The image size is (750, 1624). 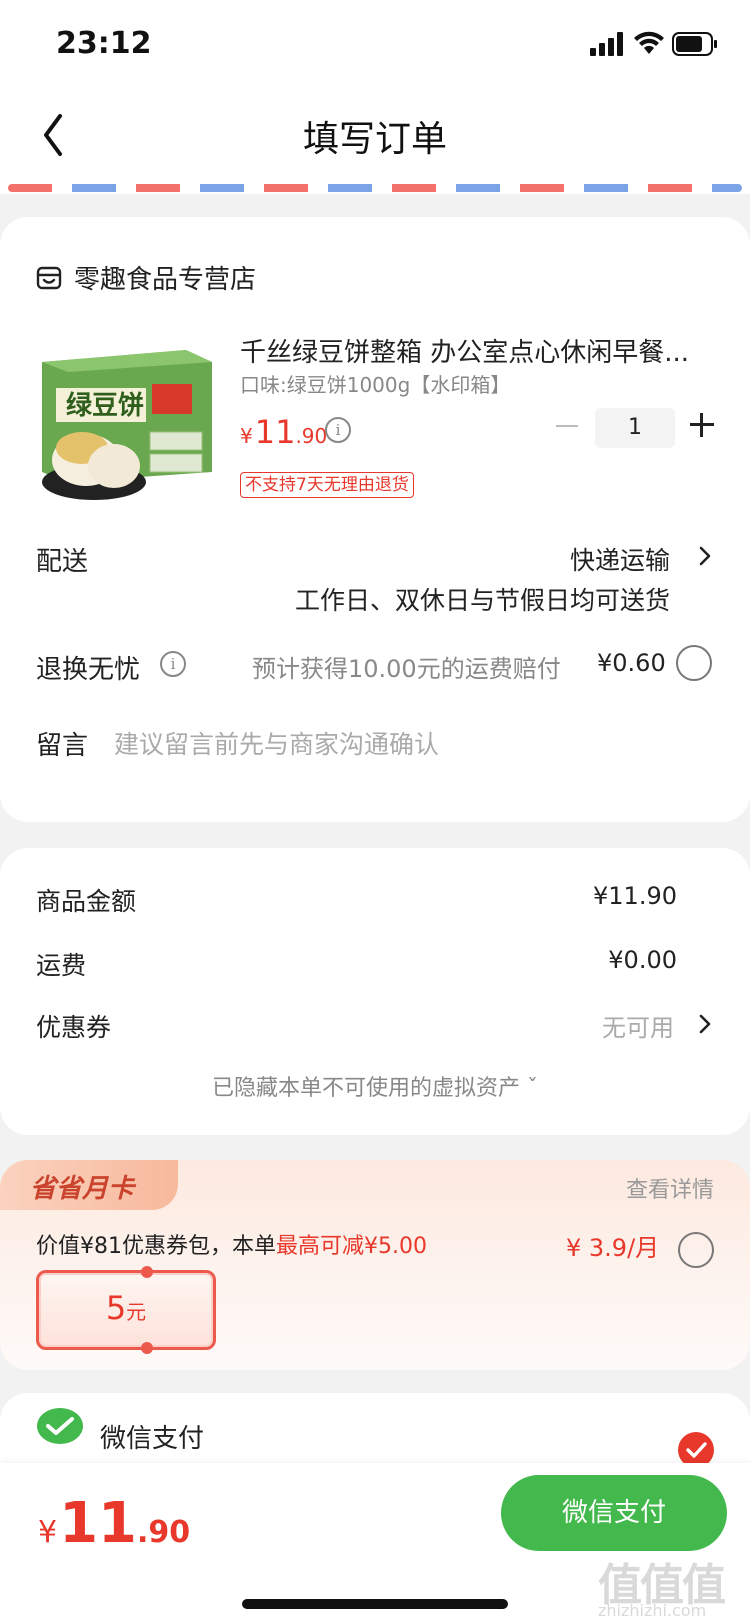 What do you see at coordinates (276, 743) in the screenshot?
I see `message-input: 建议留言前先与商家沟通确认` at bounding box center [276, 743].